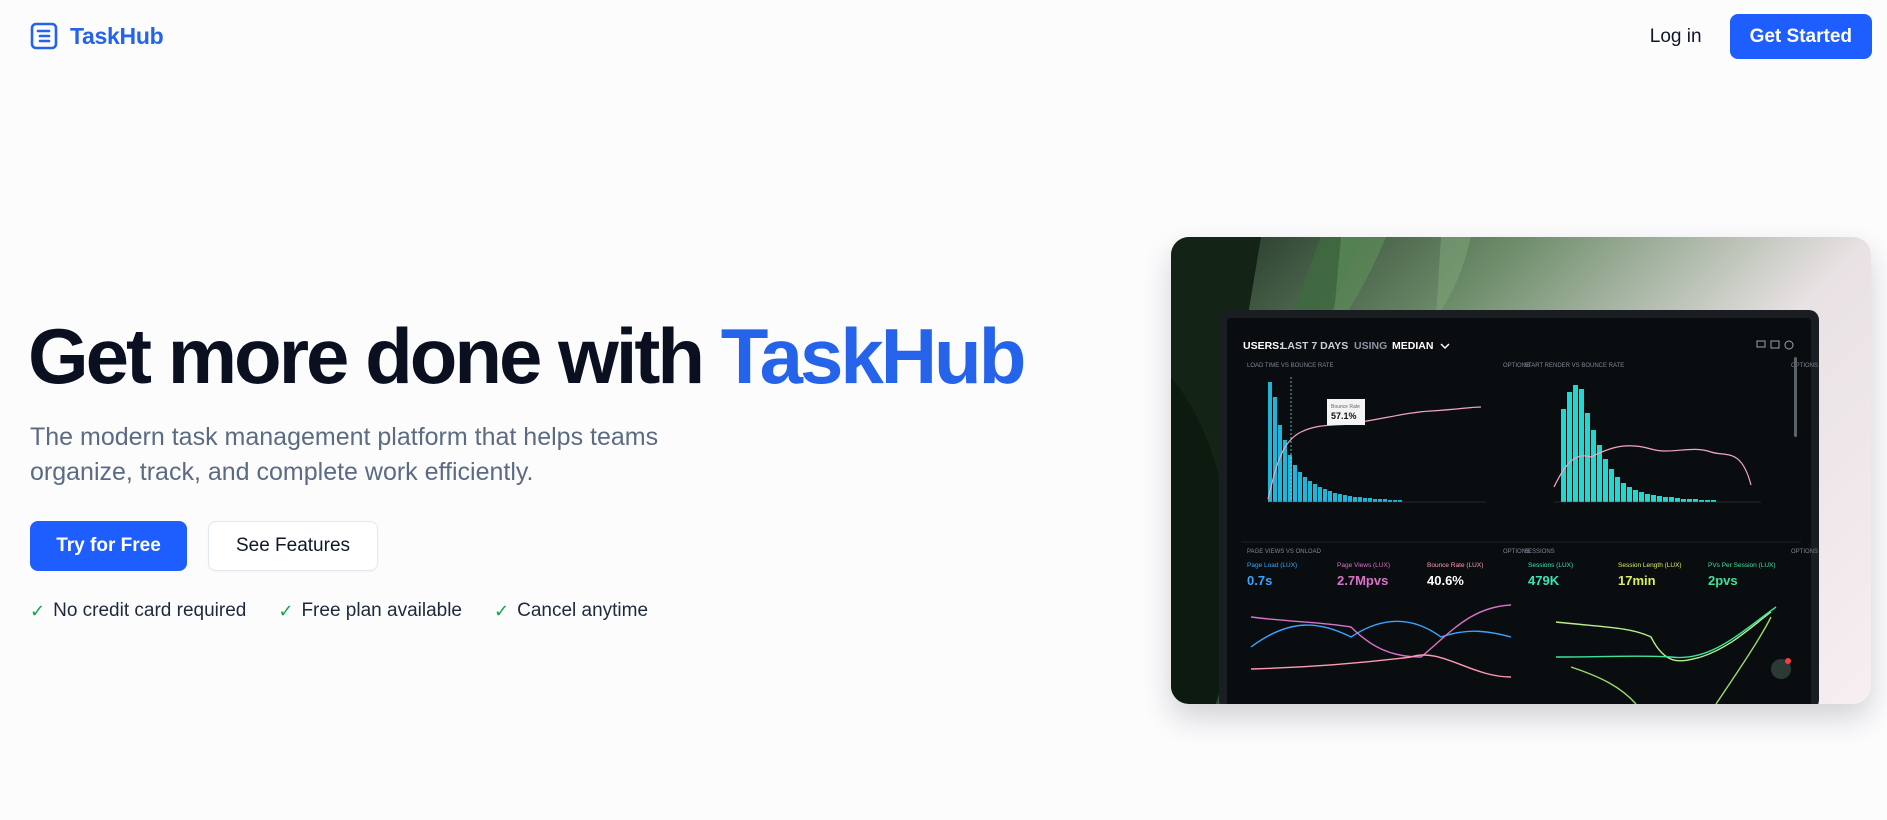  I want to click on dashboard-heading-range: LAST 7 DAYS, so click(1314, 346).